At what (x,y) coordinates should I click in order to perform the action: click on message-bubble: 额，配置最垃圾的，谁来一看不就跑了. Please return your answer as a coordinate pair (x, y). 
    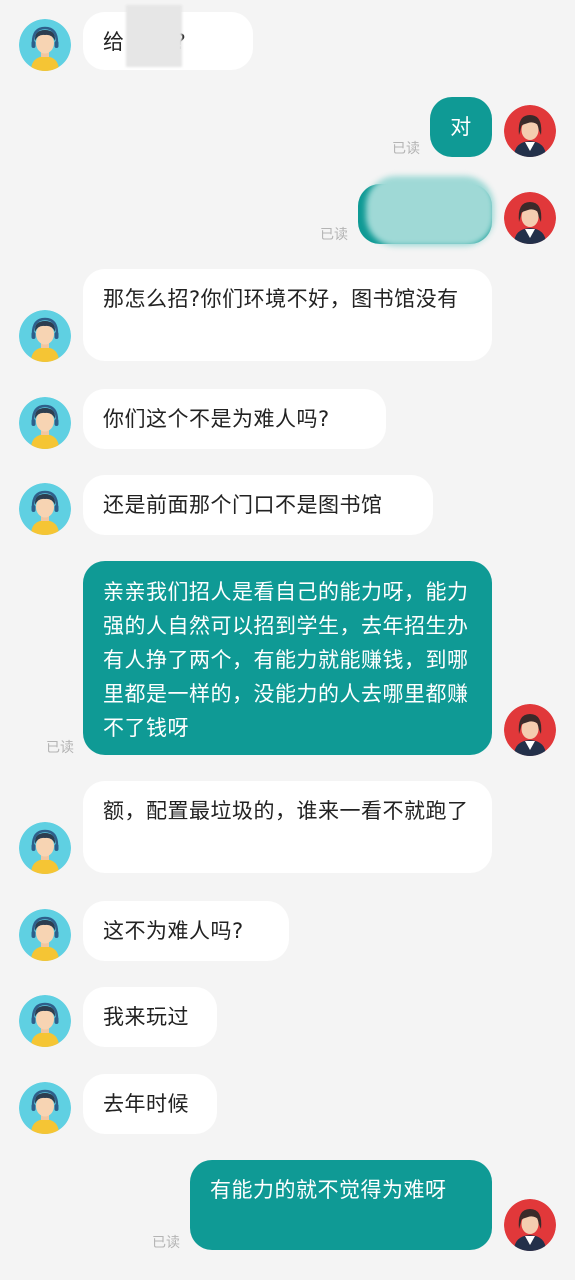
    Looking at the image, I should click on (287, 827).